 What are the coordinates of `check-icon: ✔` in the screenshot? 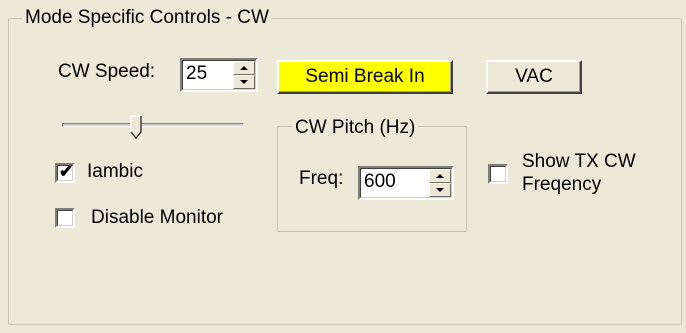 It's located at (66, 171).